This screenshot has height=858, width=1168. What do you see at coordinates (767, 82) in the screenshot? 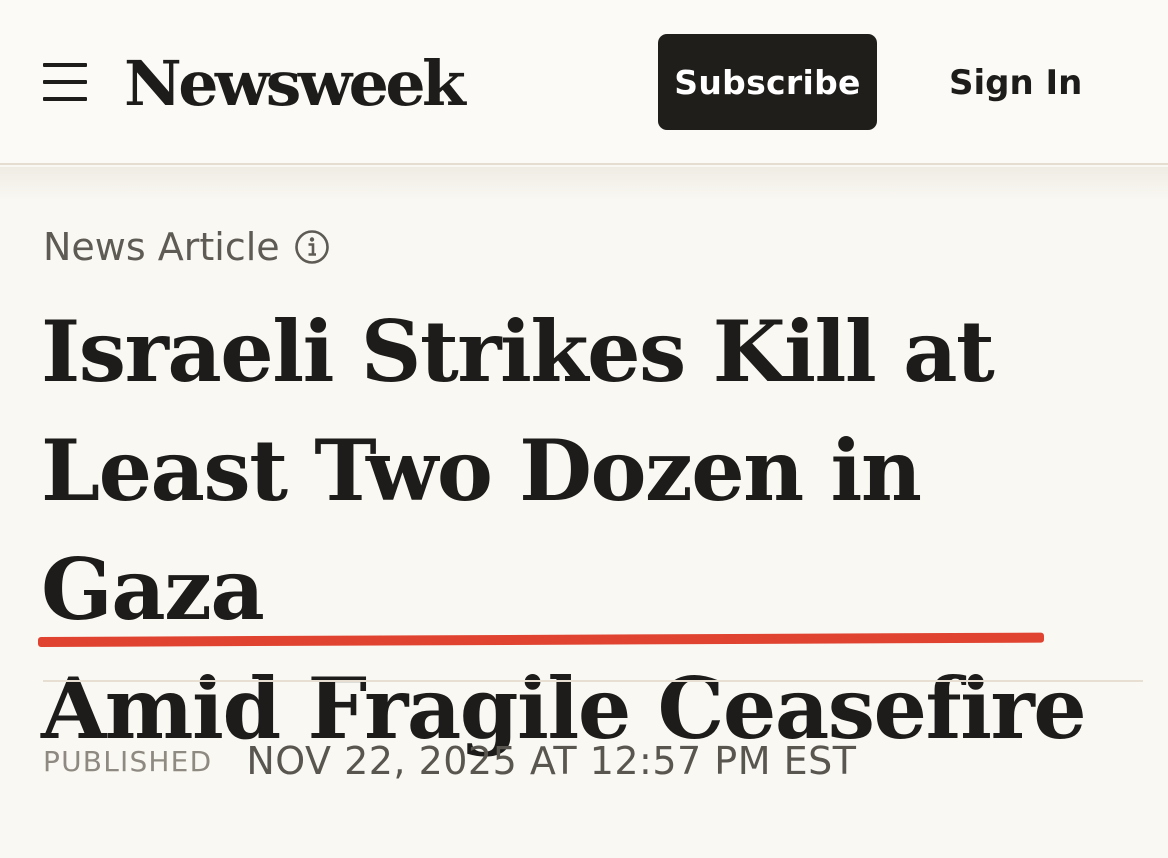
I see `subscribe-button: Subscribe` at bounding box center [767, 82].